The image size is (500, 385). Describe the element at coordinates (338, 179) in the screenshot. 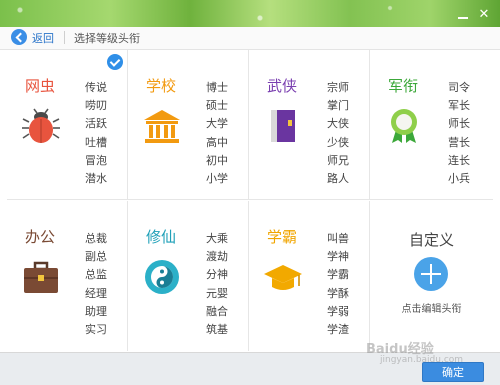

I see `rank-item: 路人` at that location.